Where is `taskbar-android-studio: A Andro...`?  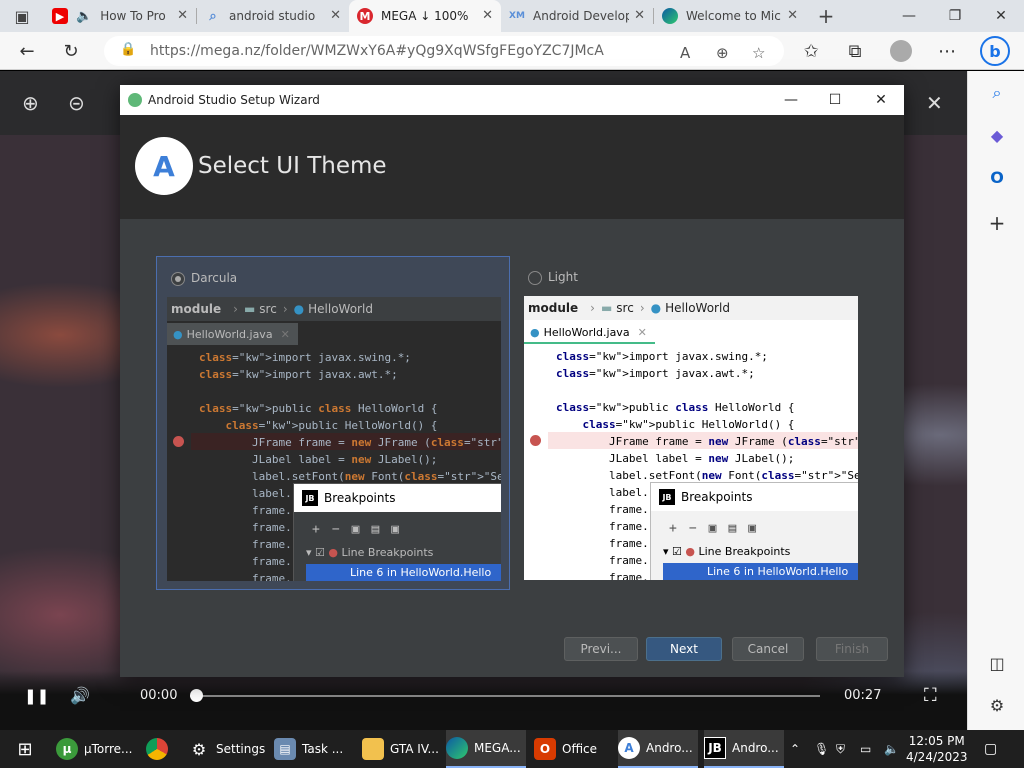 taskbar-android-studio: A Andro... is located at coordinates (658, 749).